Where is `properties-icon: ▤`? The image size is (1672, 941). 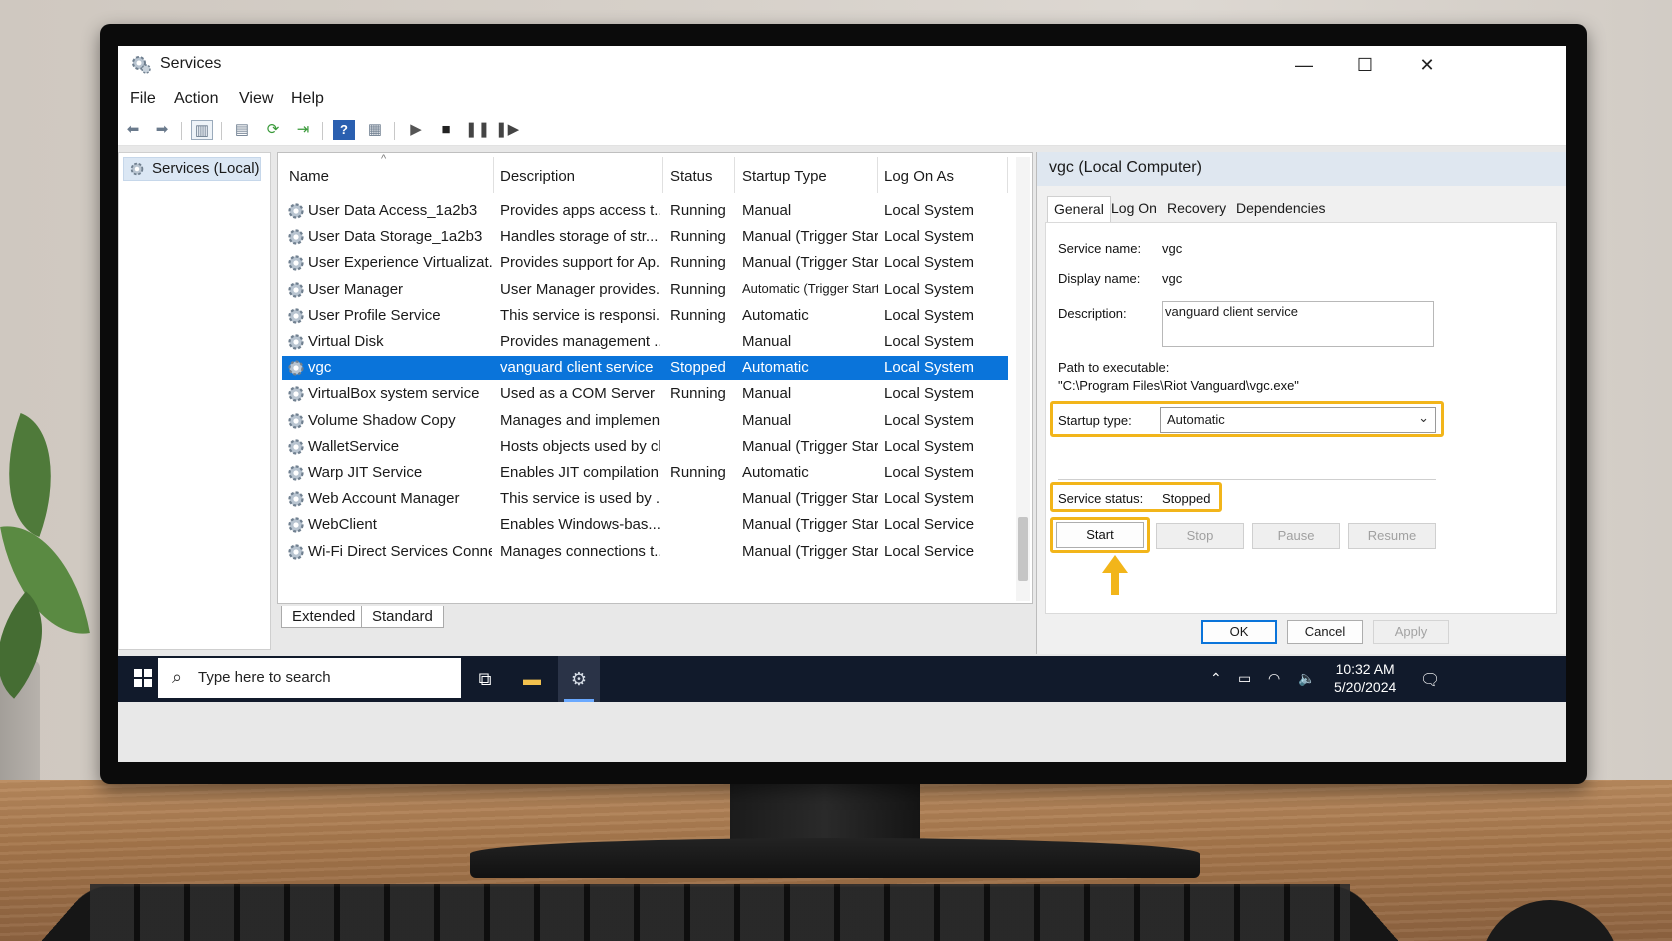 properties-icon: ▤ is located at coordinates (242, 130).